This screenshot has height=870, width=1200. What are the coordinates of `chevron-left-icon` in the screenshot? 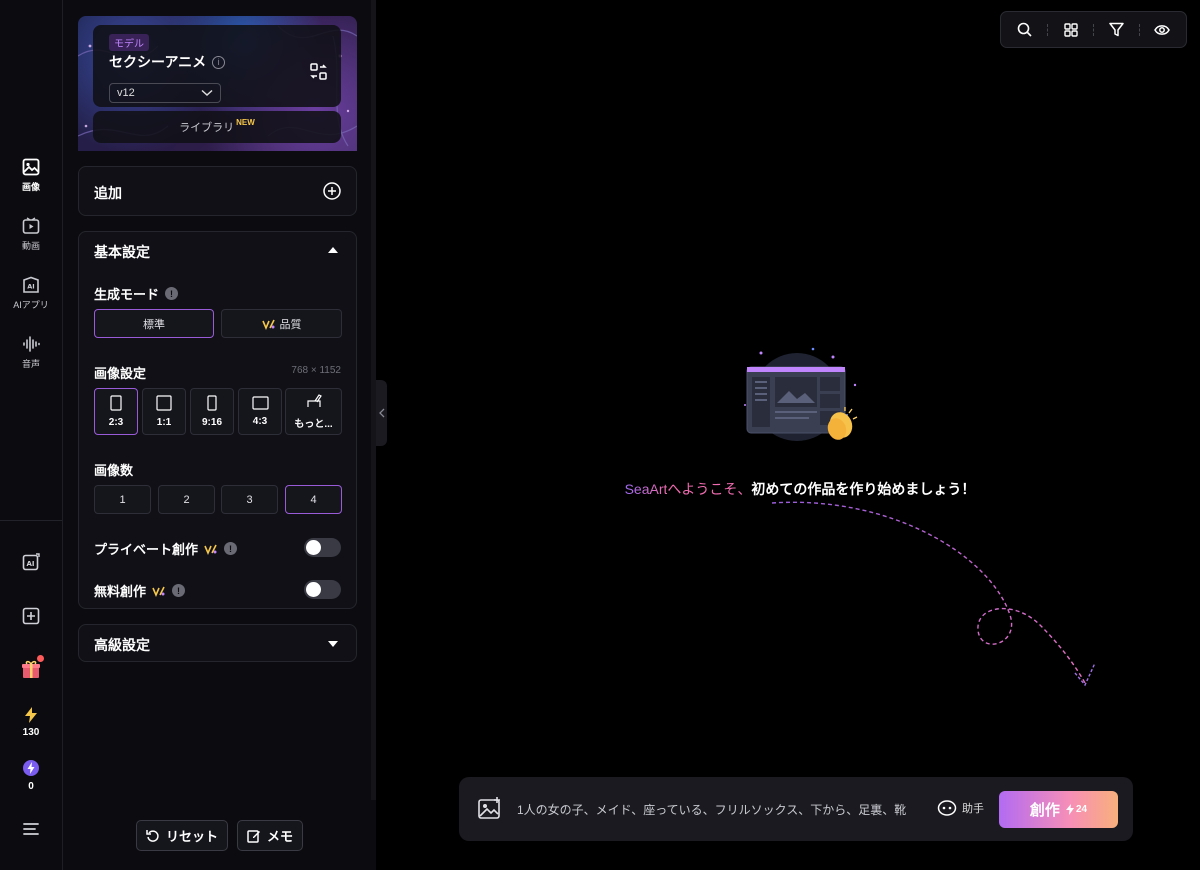 It's located at (381, 413).